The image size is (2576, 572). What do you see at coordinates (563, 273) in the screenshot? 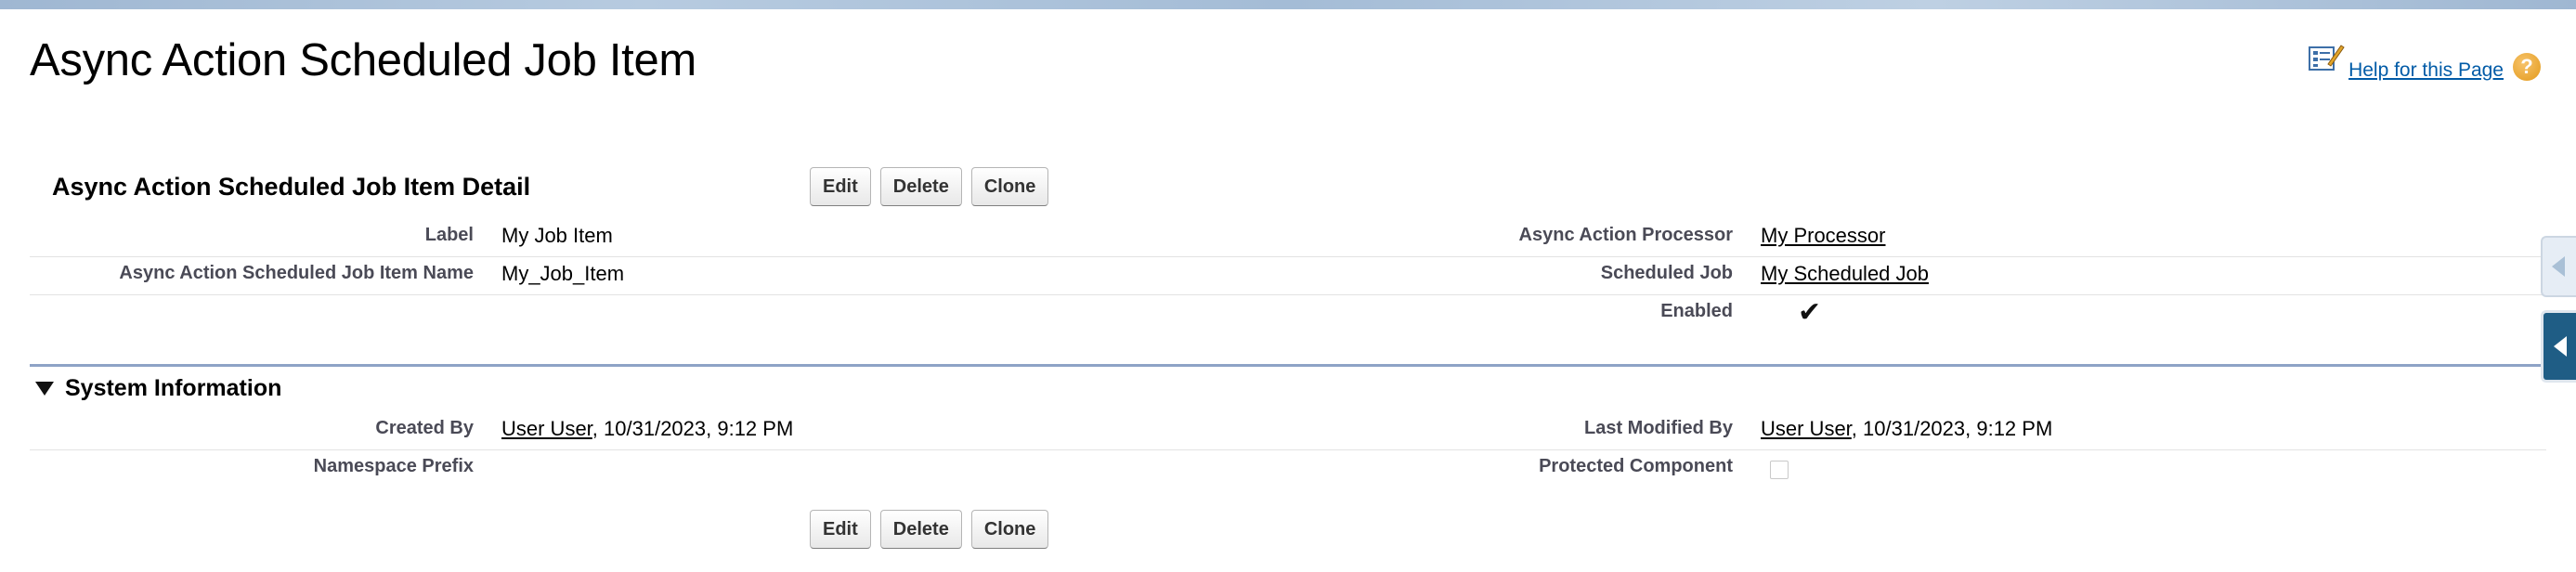
I see `name-field-value: My_Job_Item` at bounding box center [563, 273].